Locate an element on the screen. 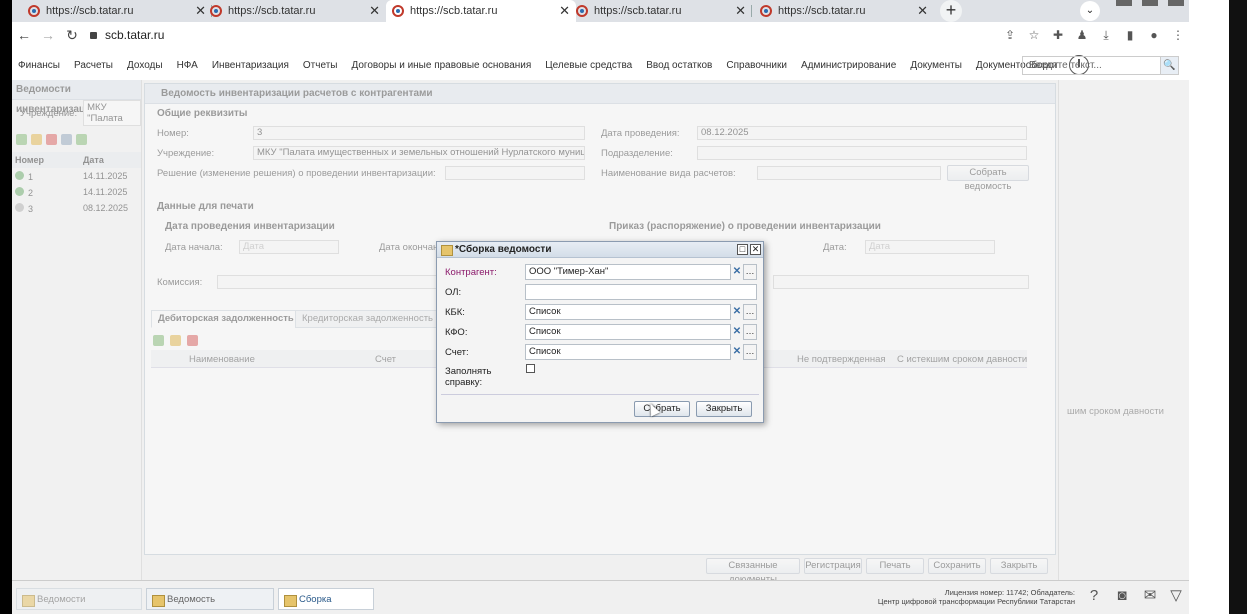 The image size is (1247, 614). global-search-input: Введите текст... 🔍 is located at coordinates (1100, 65).